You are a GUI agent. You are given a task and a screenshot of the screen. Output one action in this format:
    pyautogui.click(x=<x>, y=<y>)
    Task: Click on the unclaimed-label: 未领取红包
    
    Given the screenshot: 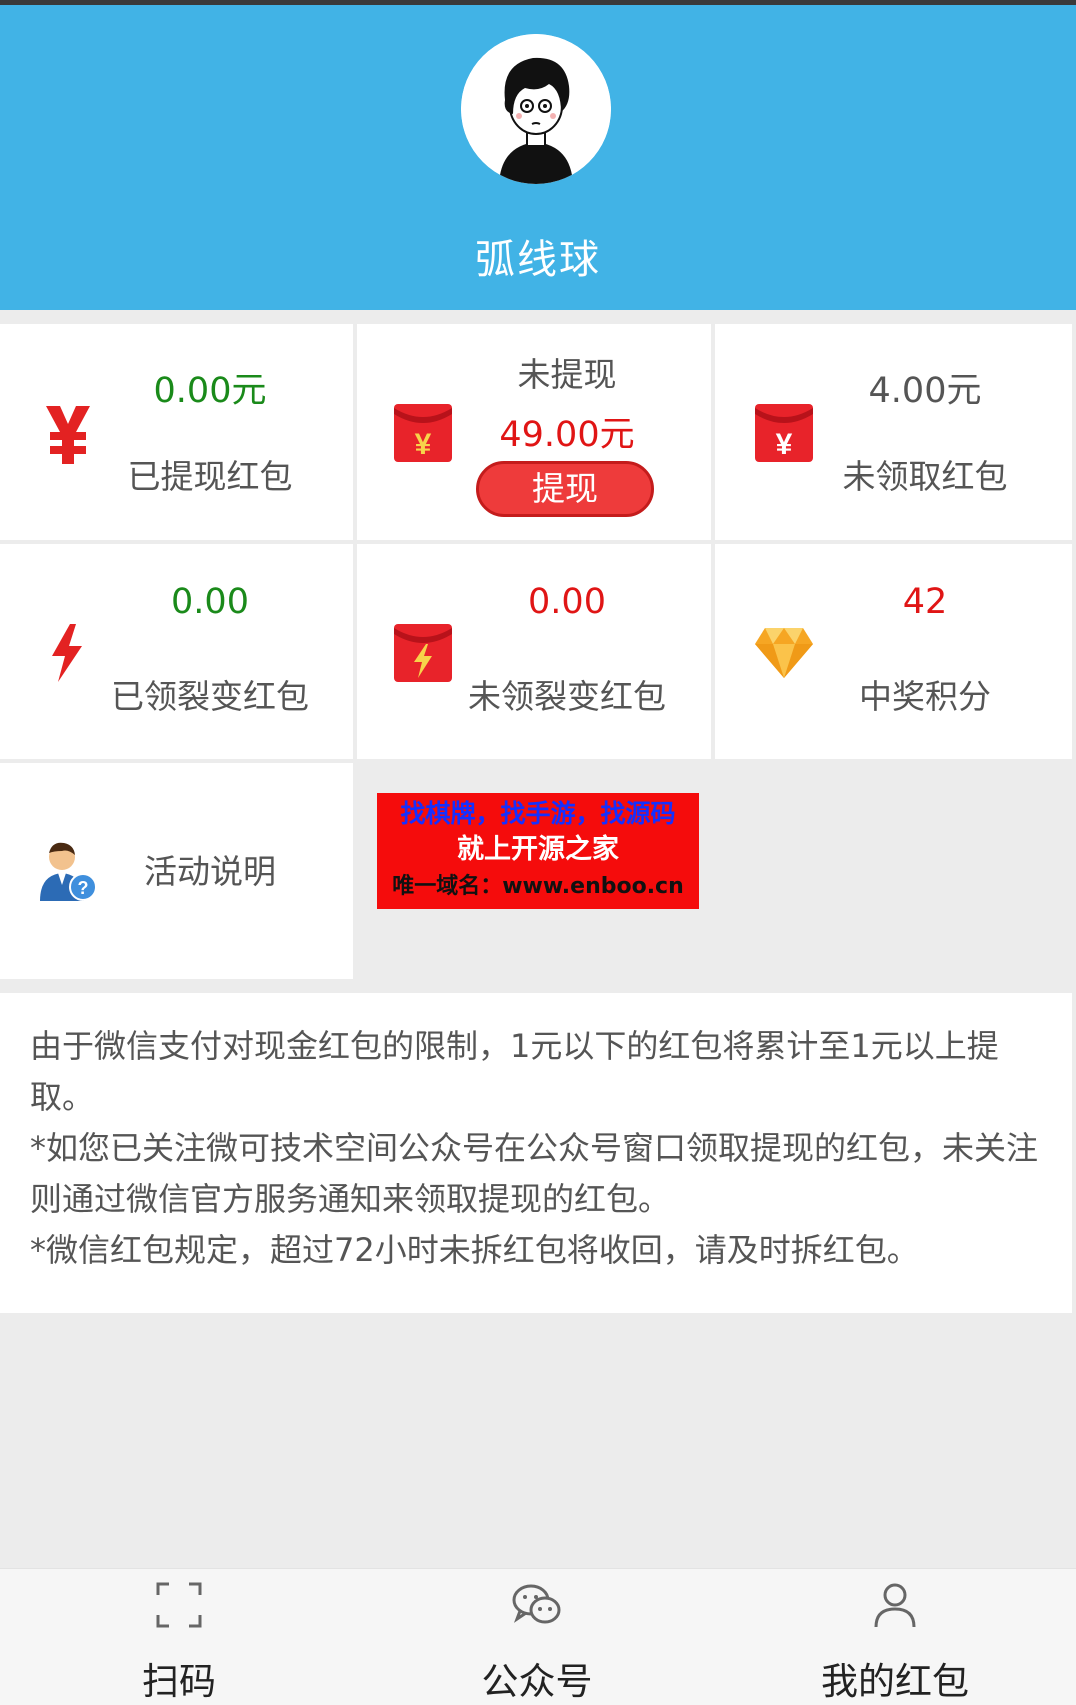 What is the action you would take?
    pyautogui.click(x=925, y=476)
    